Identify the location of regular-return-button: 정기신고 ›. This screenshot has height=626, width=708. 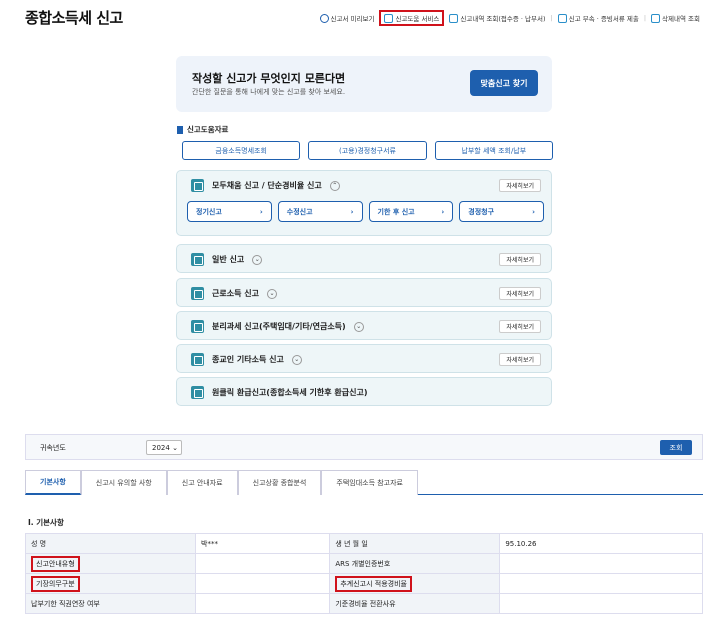
(229, 211).